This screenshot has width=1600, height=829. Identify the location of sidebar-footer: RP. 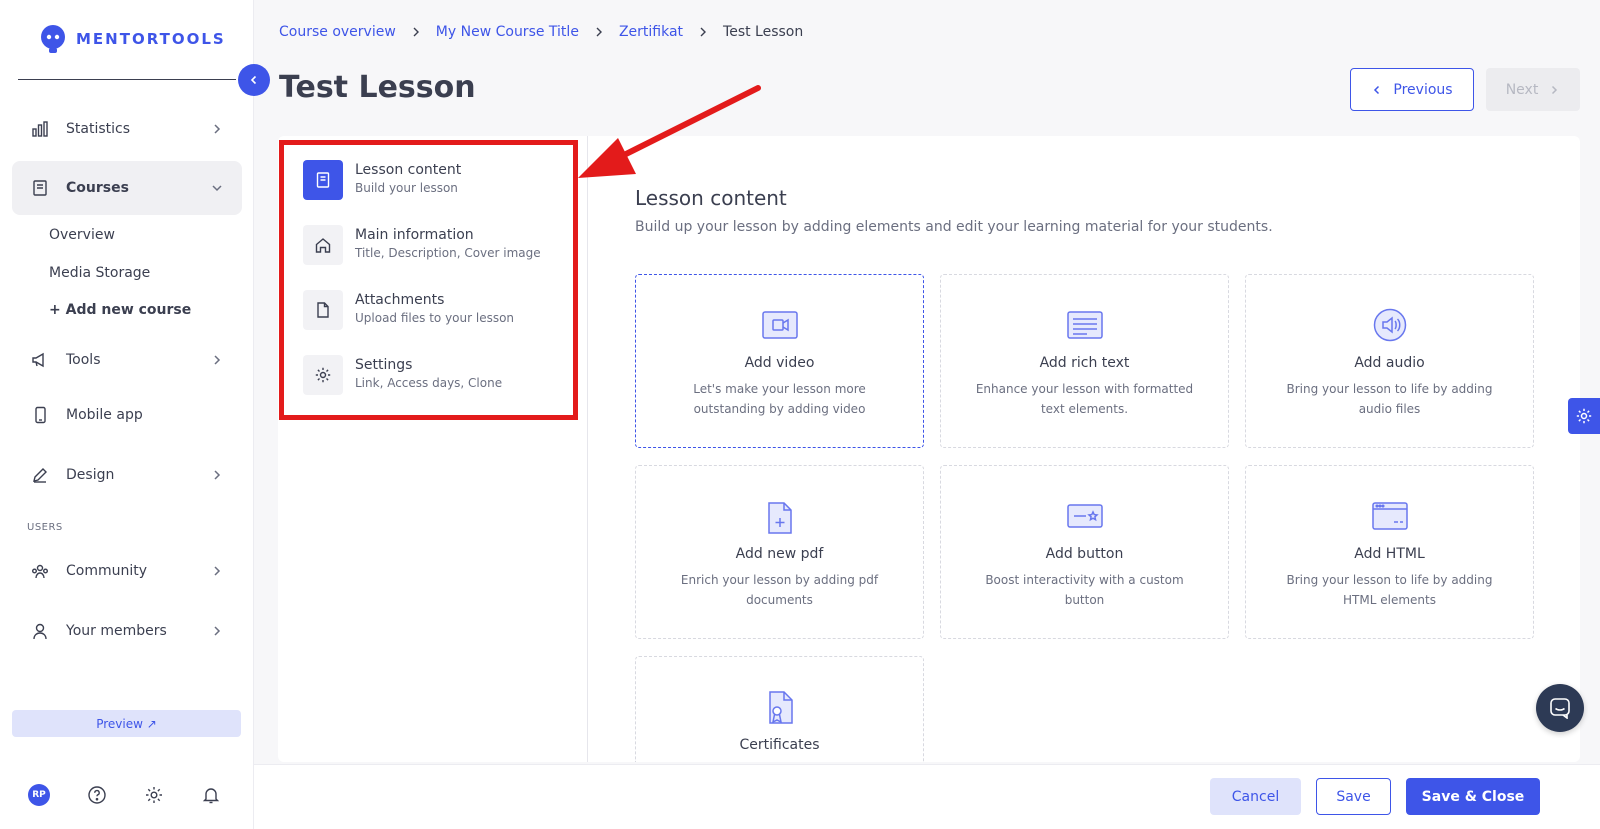
(124, 795).